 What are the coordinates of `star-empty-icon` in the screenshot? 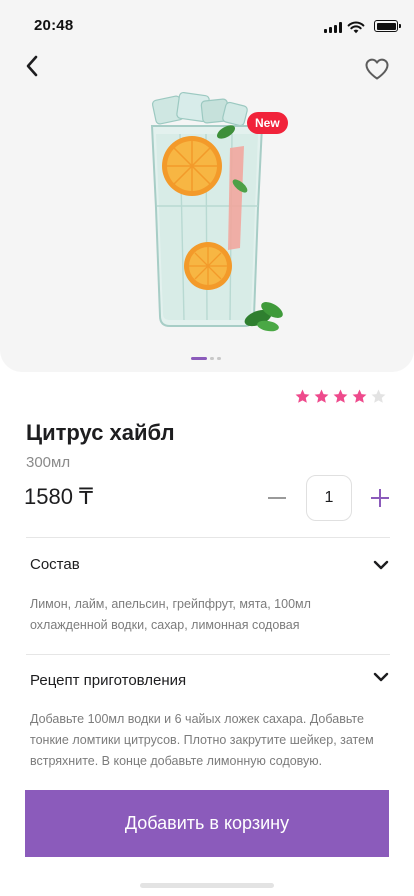 It's located at (378, 396).